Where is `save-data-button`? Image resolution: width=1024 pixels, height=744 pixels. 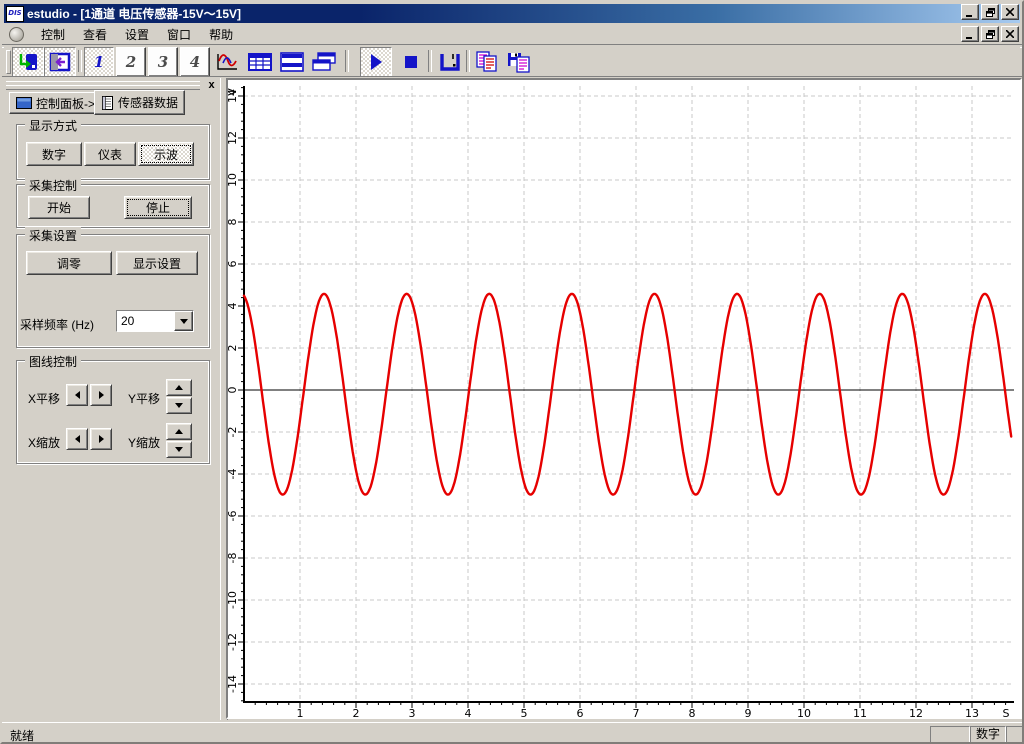
save-data-button is located at coordinates (519, 62).